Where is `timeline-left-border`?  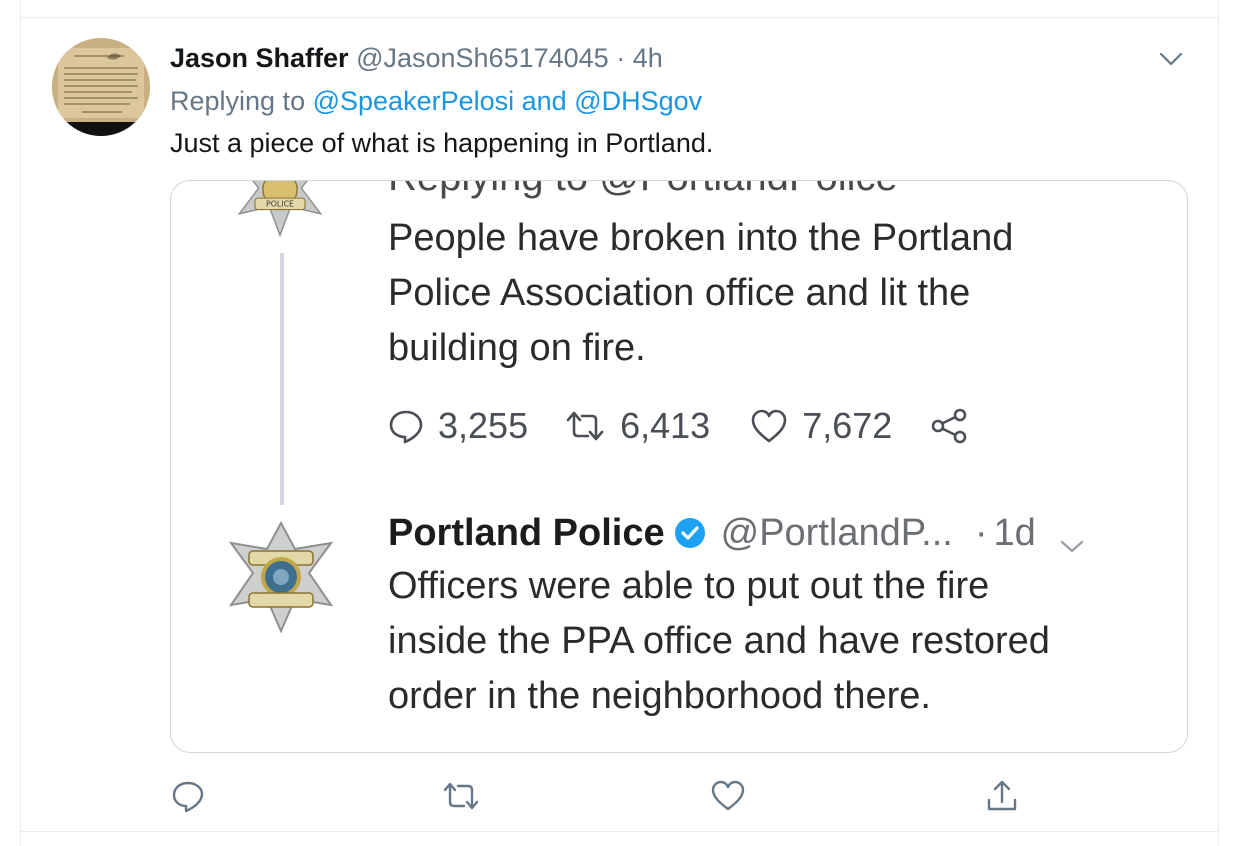
timeline-left-border is located at coordinates (20, 423).